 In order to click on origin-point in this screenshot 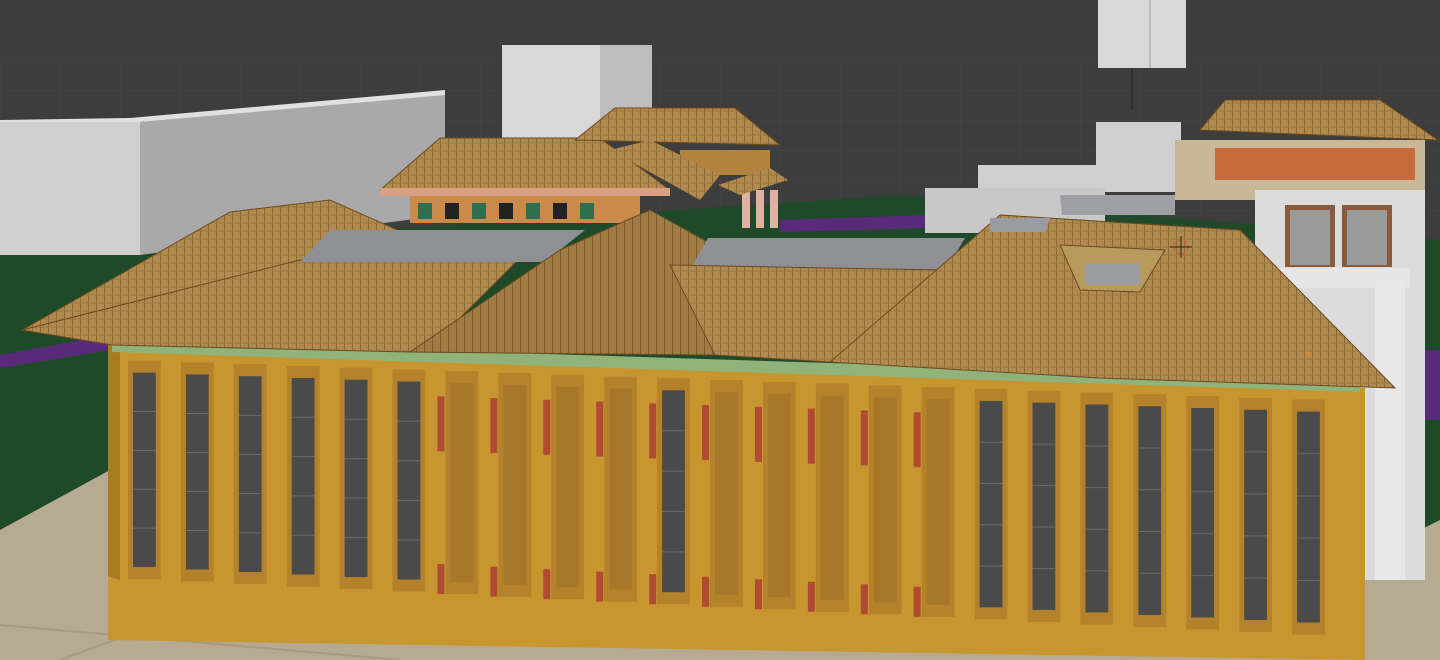, I will do `click(1308, 353)`.